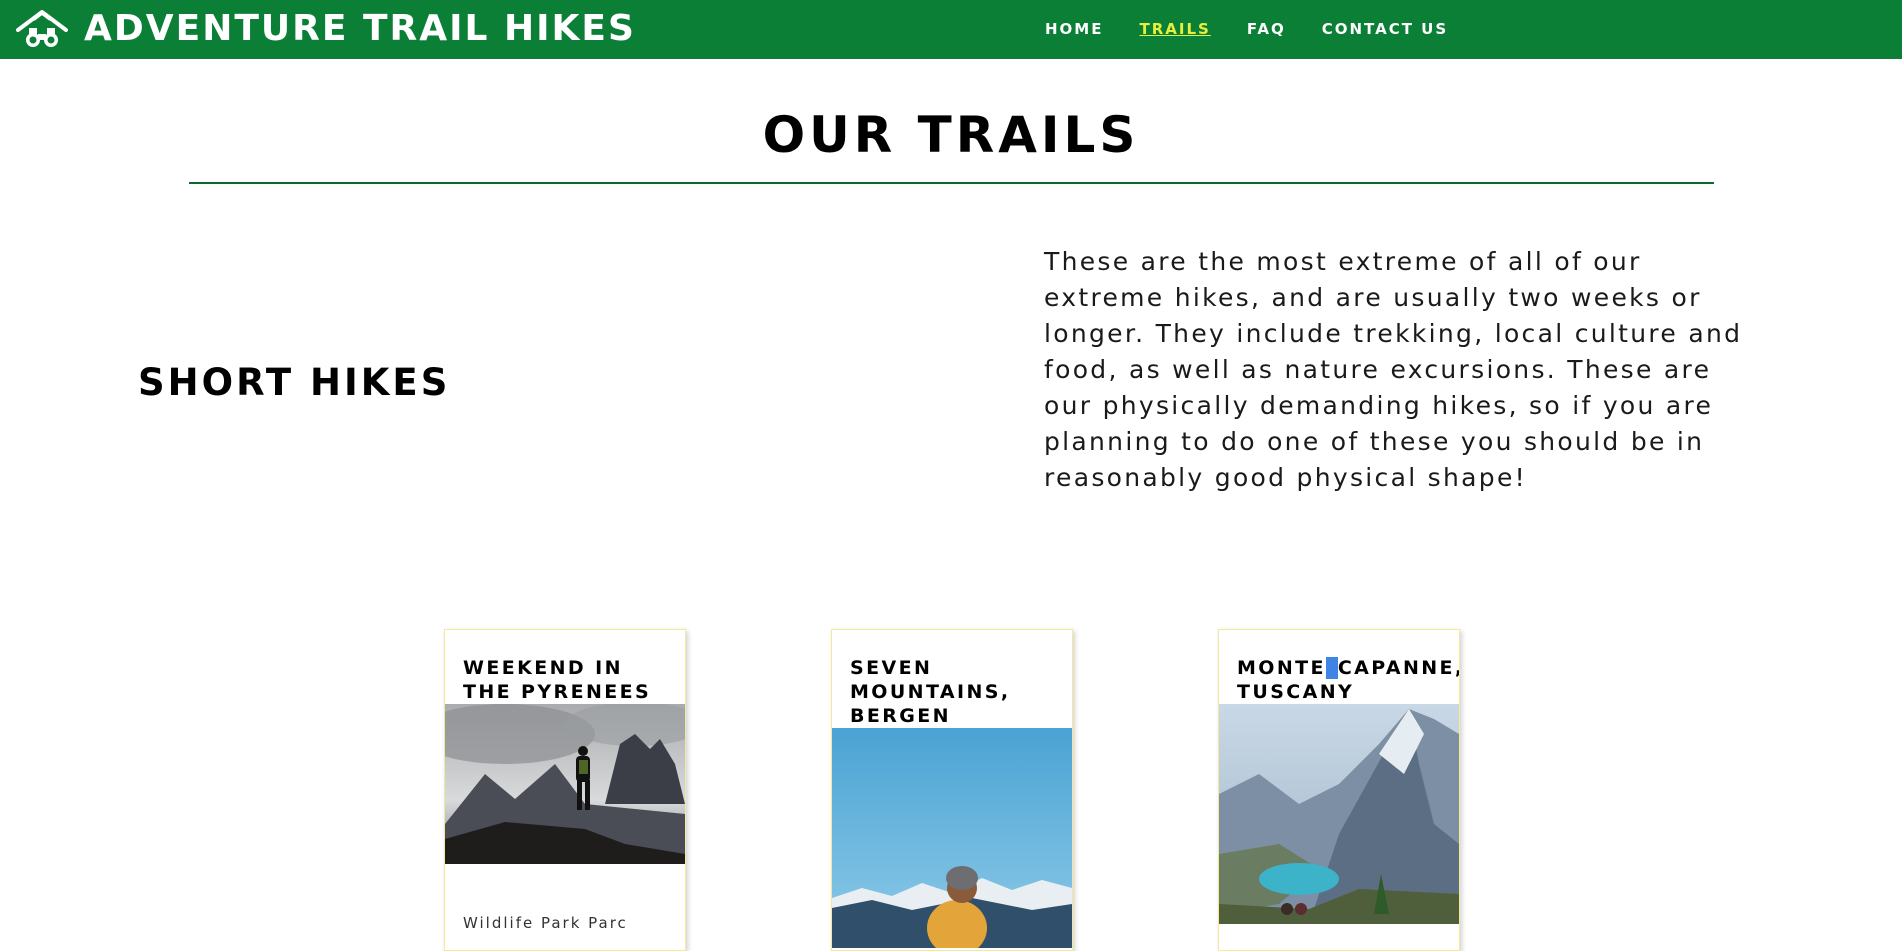 The height and width of the screenshot is (951, 1902). Describe the element at coordinates (294, 382) in the screenshot. I see `section-heading: SHORT HIKES` at that location.